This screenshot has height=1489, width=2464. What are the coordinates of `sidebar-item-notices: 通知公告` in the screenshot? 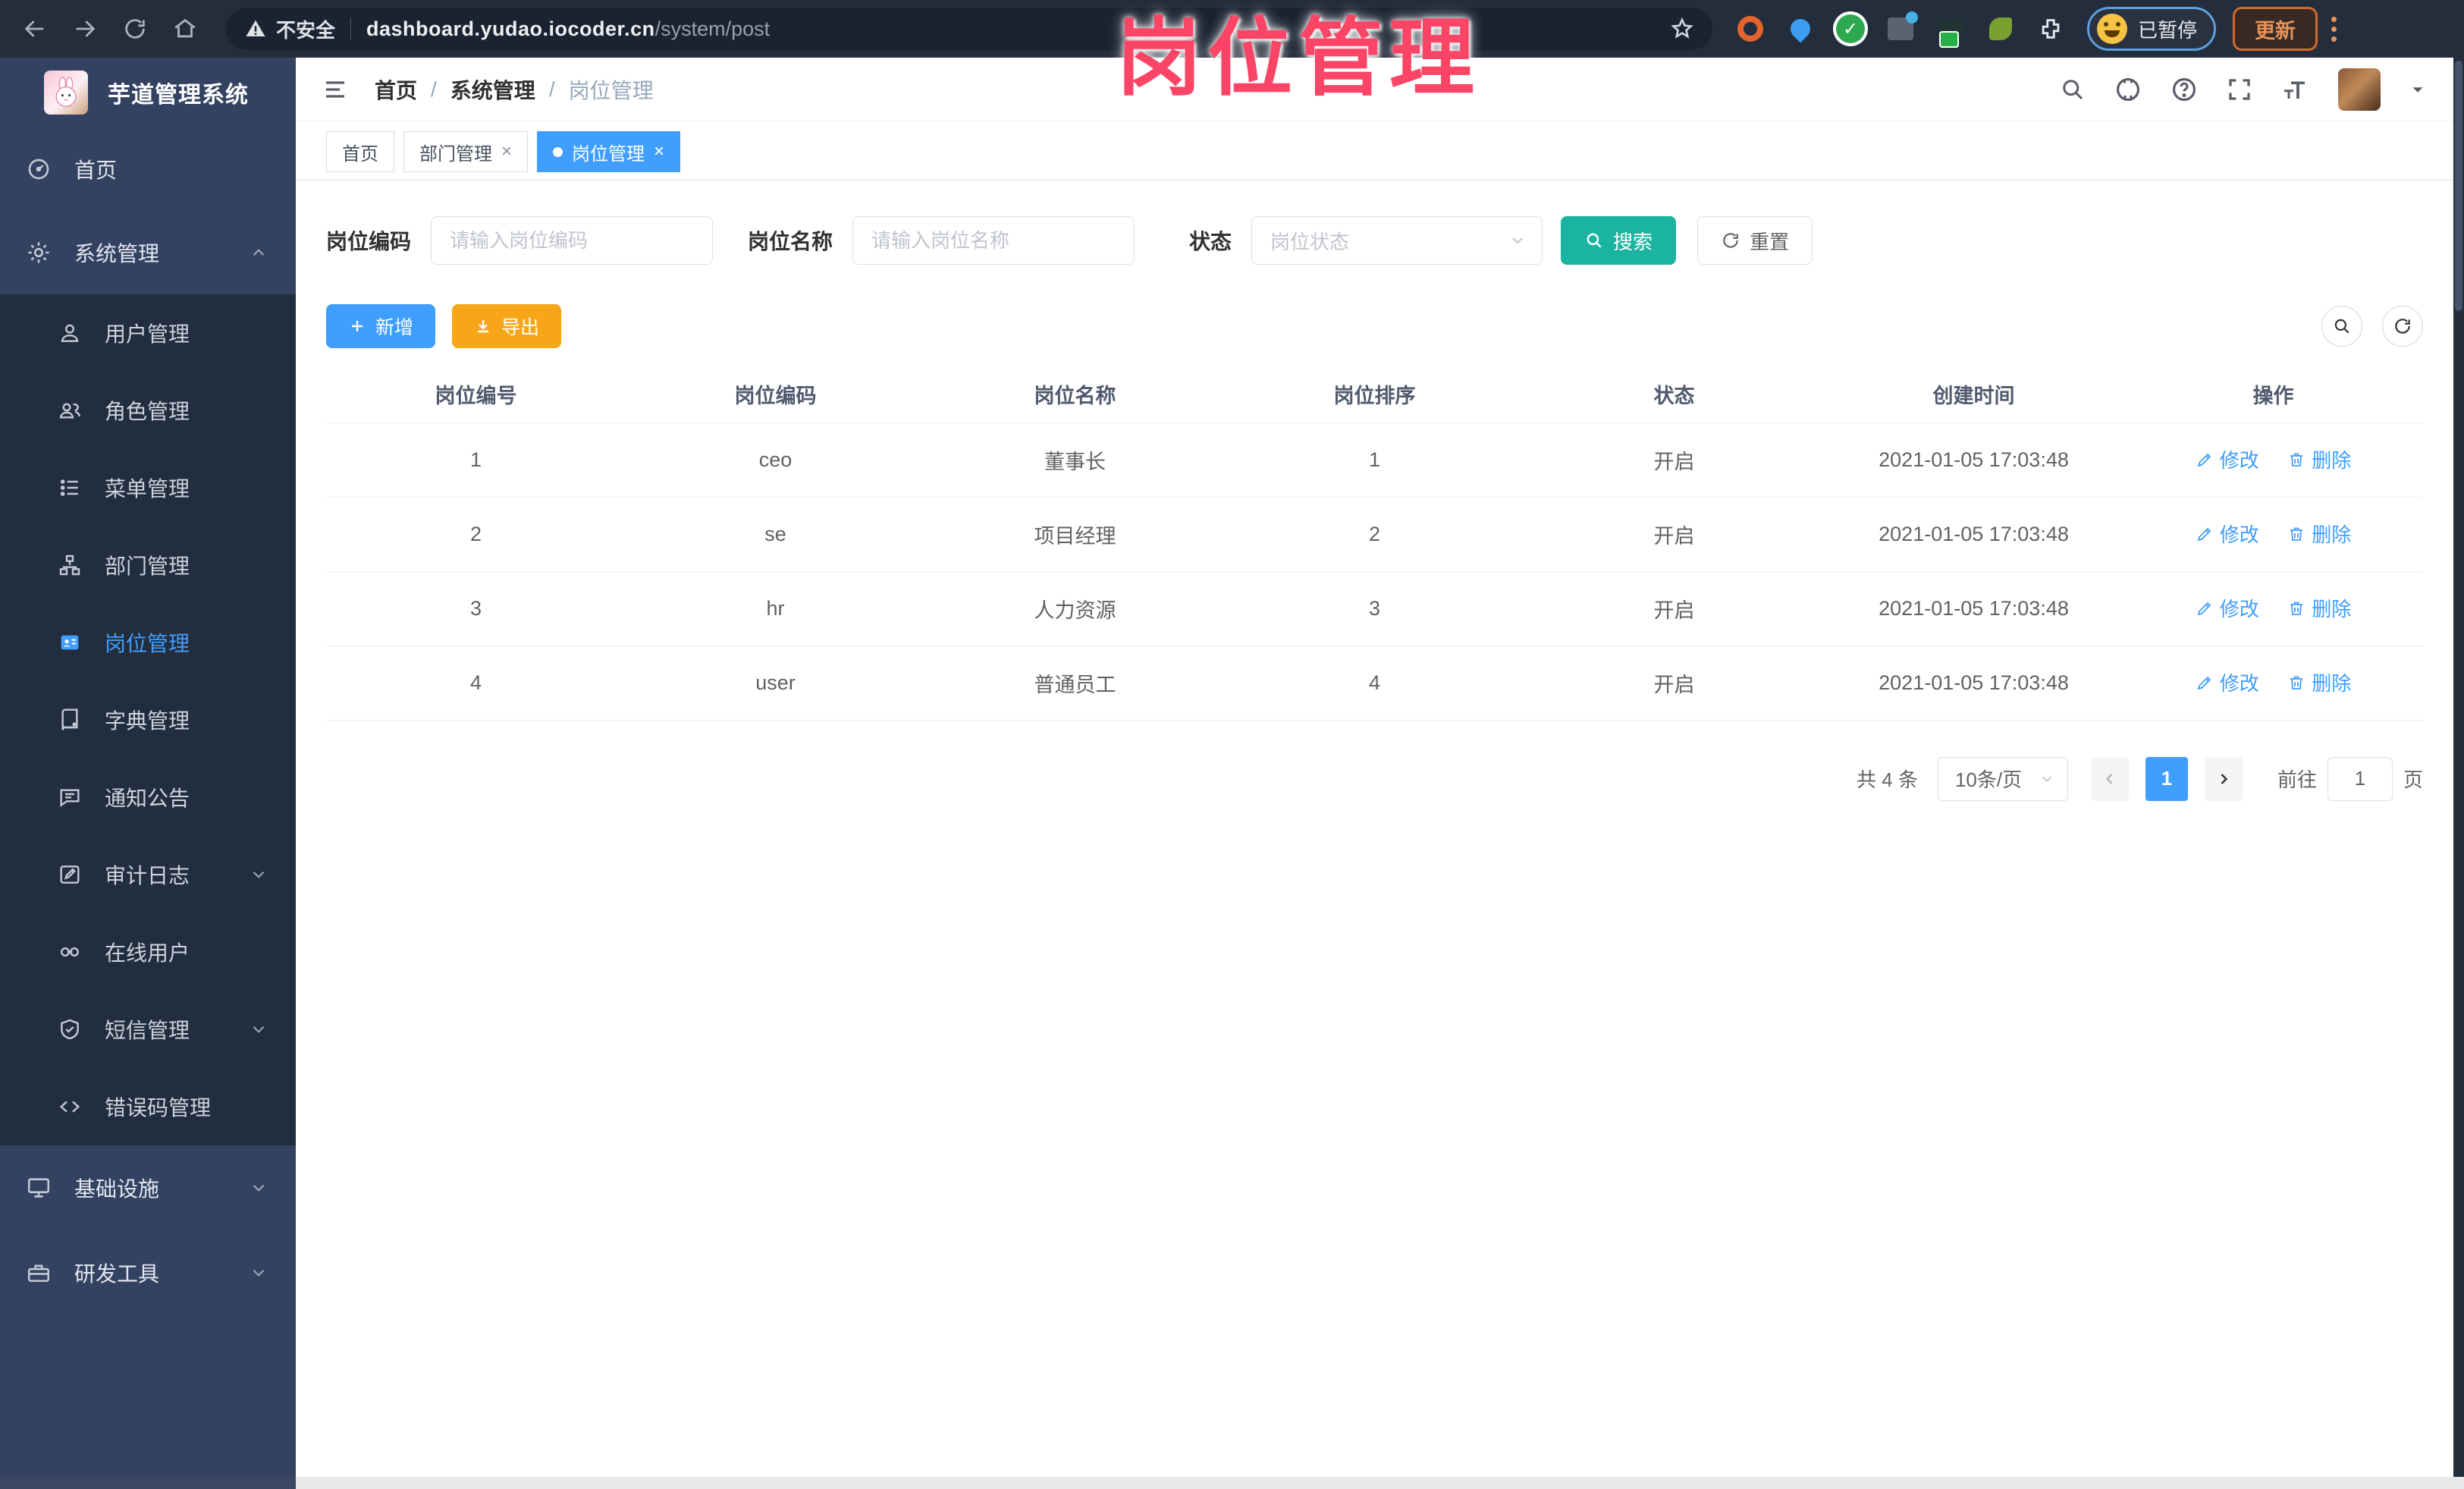 It's located at (148, 797).